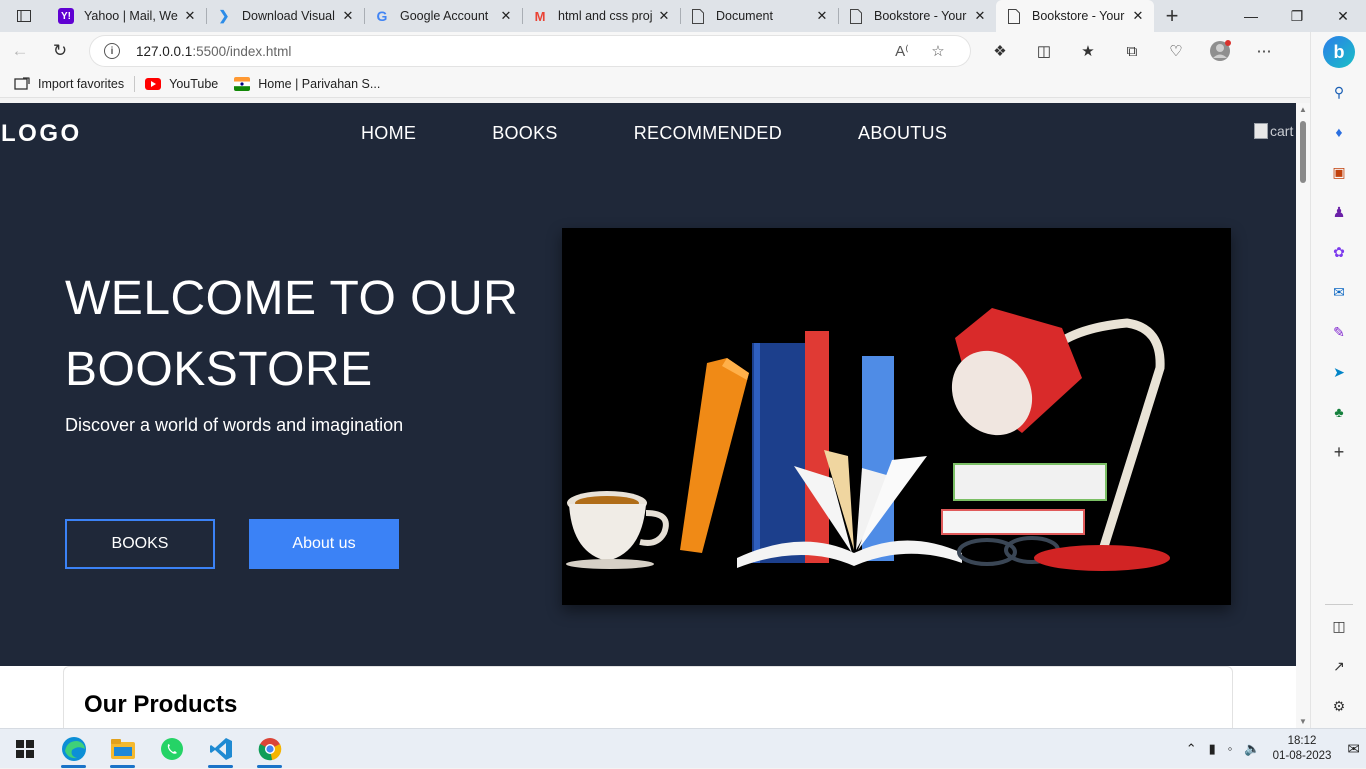 Image resolution: width=1366 pixels, height=769 pixels. I want to click on import-icon, so click(22, 83).